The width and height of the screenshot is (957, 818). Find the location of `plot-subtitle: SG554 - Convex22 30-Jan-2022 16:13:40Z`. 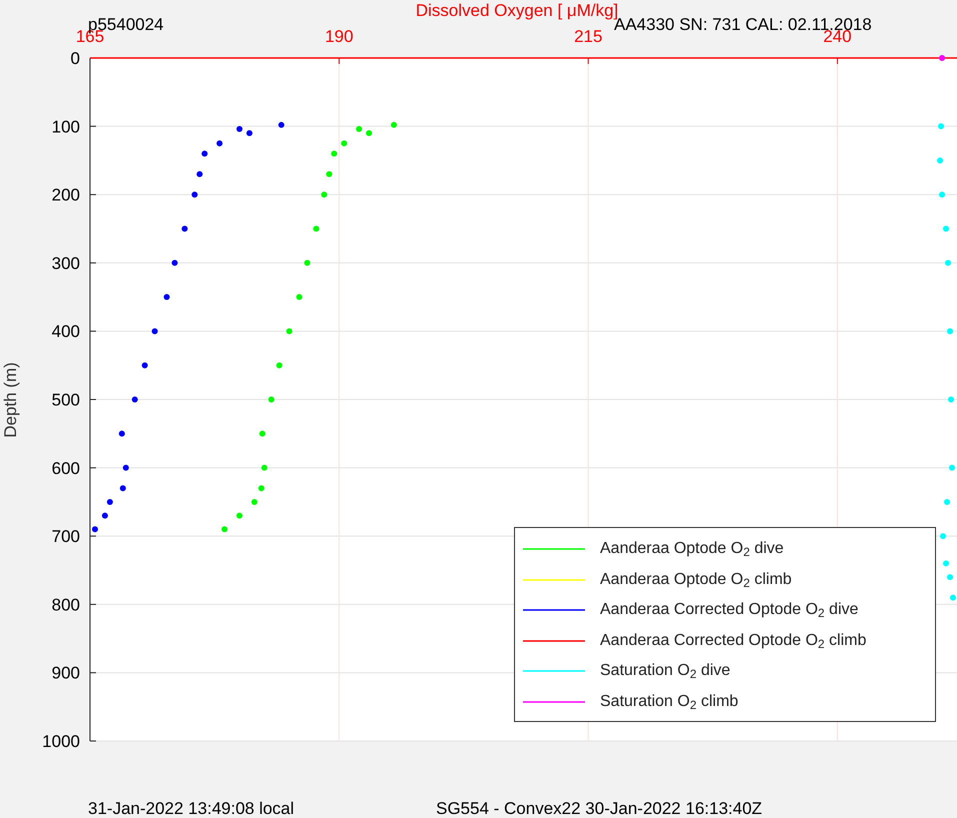

plot-subtitle: SG554 - Convex22 30-Jan-2022 16:13:40Z is located at coordinates (599, 808).